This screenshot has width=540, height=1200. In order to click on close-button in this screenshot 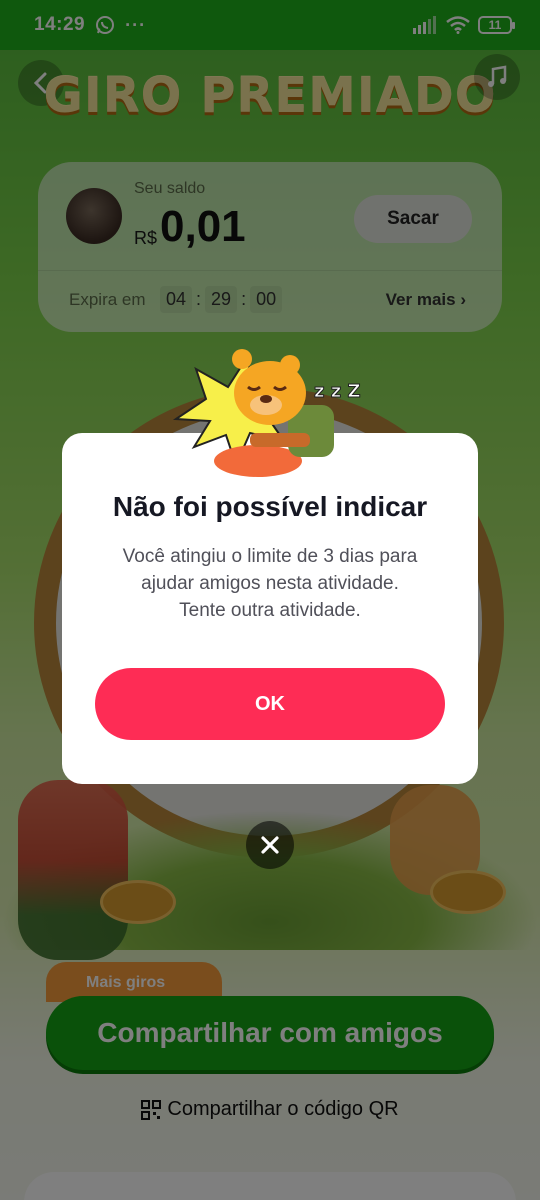, I will do `click(270, 845)`.